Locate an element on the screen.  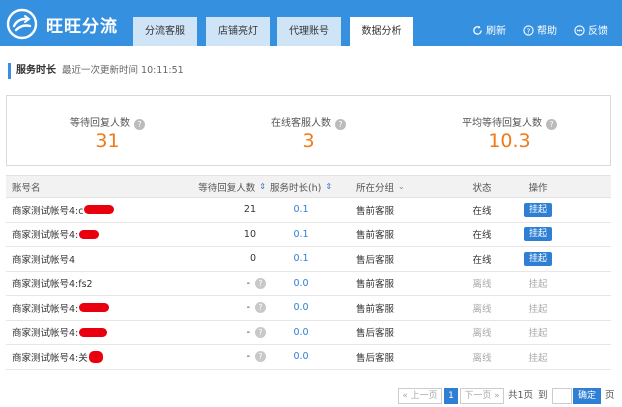
help-button: ? 帮助 is located at coordinates (540, 32).